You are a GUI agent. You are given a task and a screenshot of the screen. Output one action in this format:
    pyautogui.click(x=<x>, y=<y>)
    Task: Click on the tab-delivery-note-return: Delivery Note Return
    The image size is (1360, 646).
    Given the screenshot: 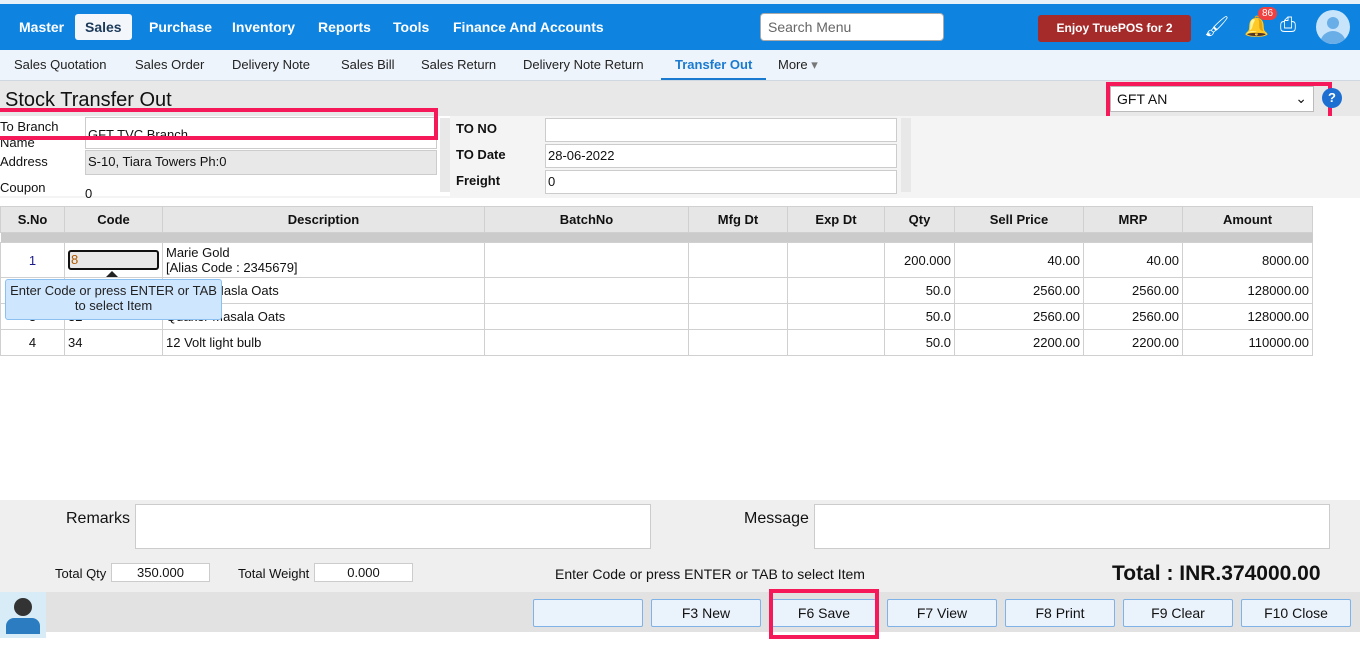 What is the action you would take?
    pyautogui.click(x=583, y=64)
    